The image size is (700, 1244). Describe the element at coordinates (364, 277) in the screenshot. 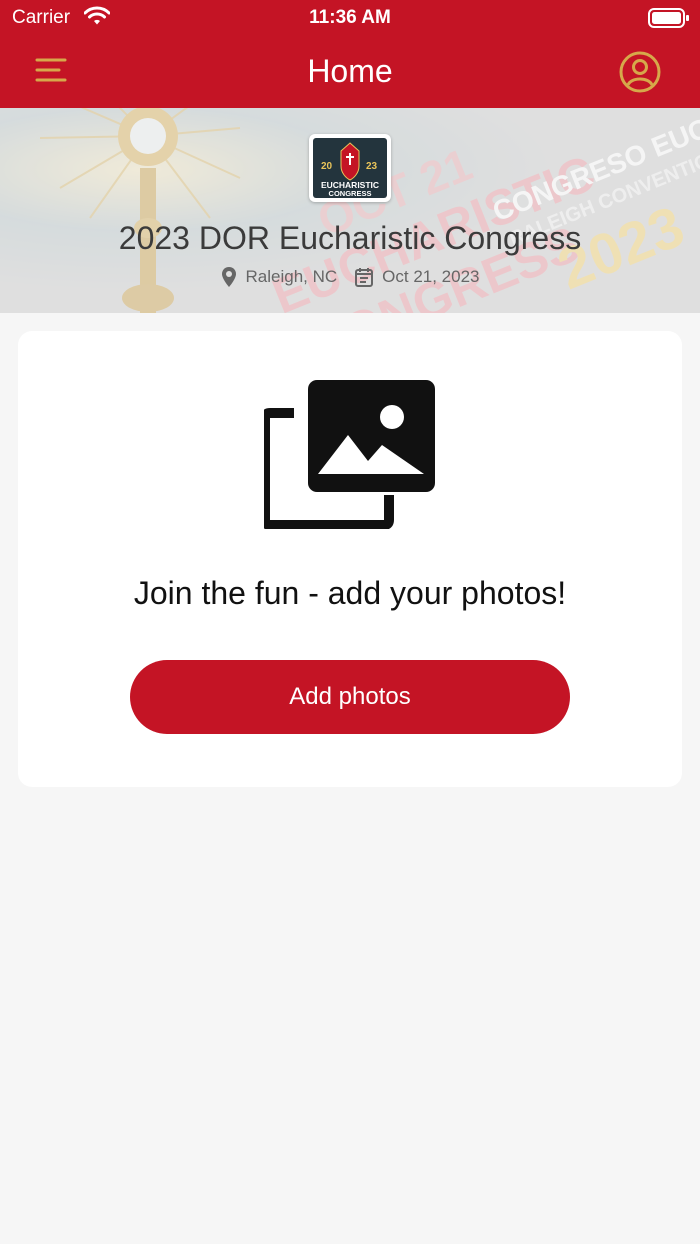

I see `calendar-icon` at that location.